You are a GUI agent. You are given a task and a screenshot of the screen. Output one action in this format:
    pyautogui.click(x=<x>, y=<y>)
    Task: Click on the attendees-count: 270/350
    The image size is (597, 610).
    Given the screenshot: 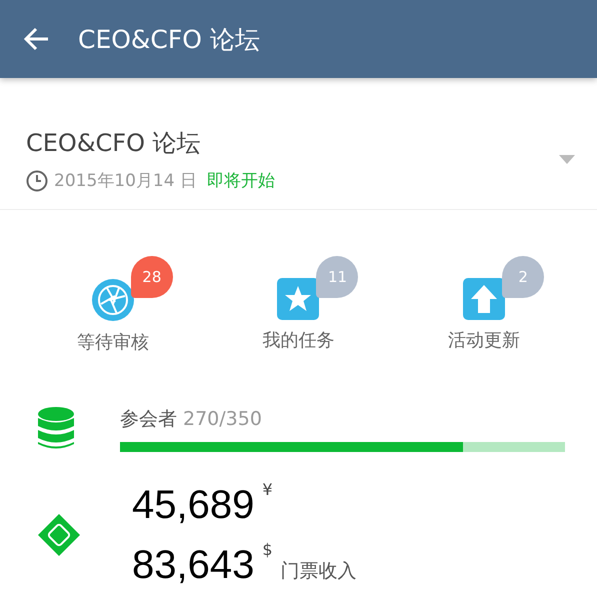 What is the action you would take?
    pyautogui.click(x=222, y=419)
    